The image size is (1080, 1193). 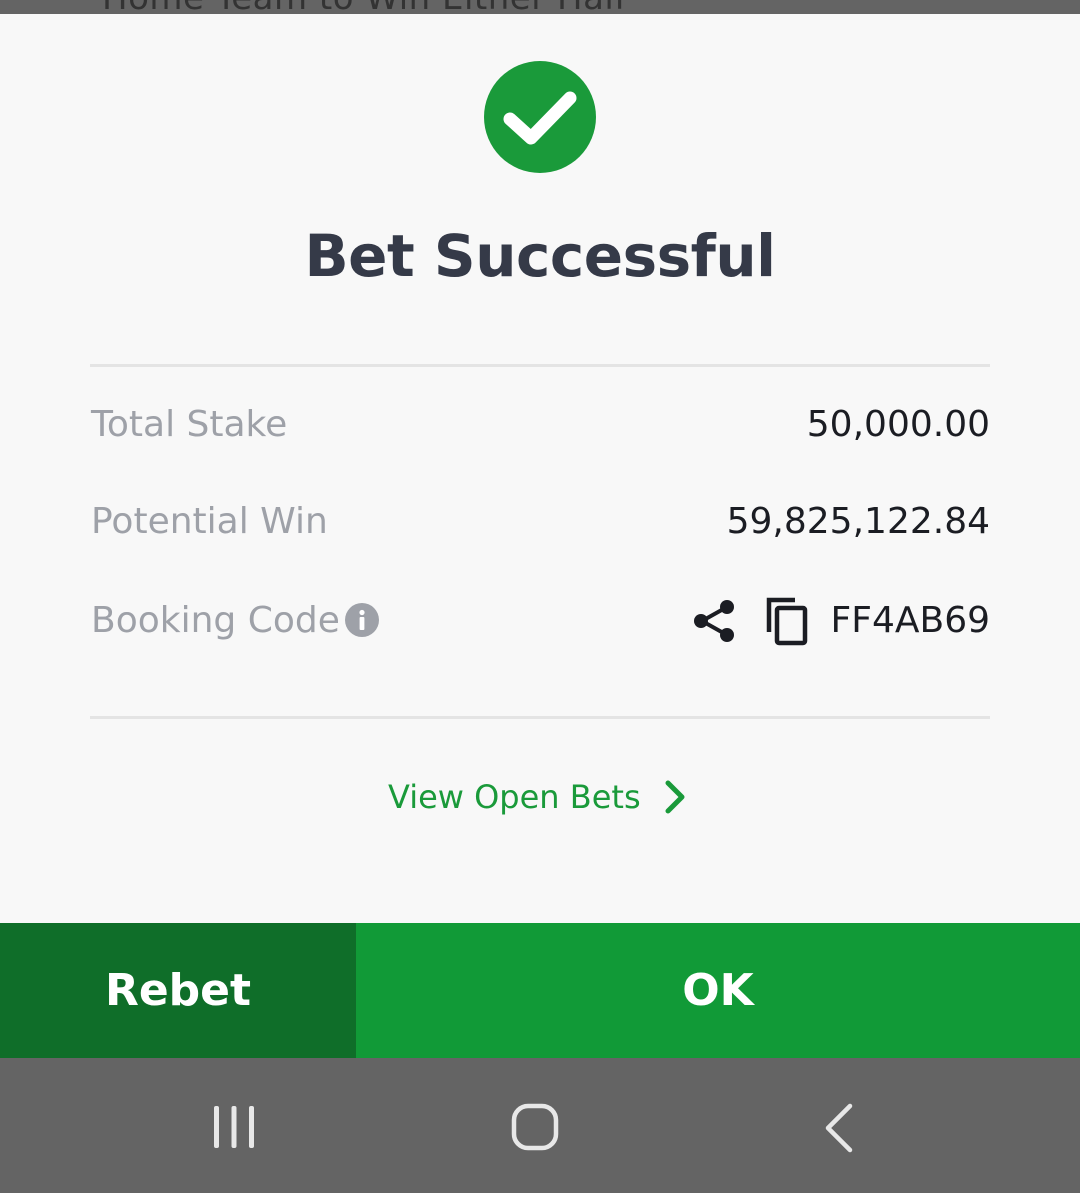 I want to click on share-icon, so click(x=714, y=621).